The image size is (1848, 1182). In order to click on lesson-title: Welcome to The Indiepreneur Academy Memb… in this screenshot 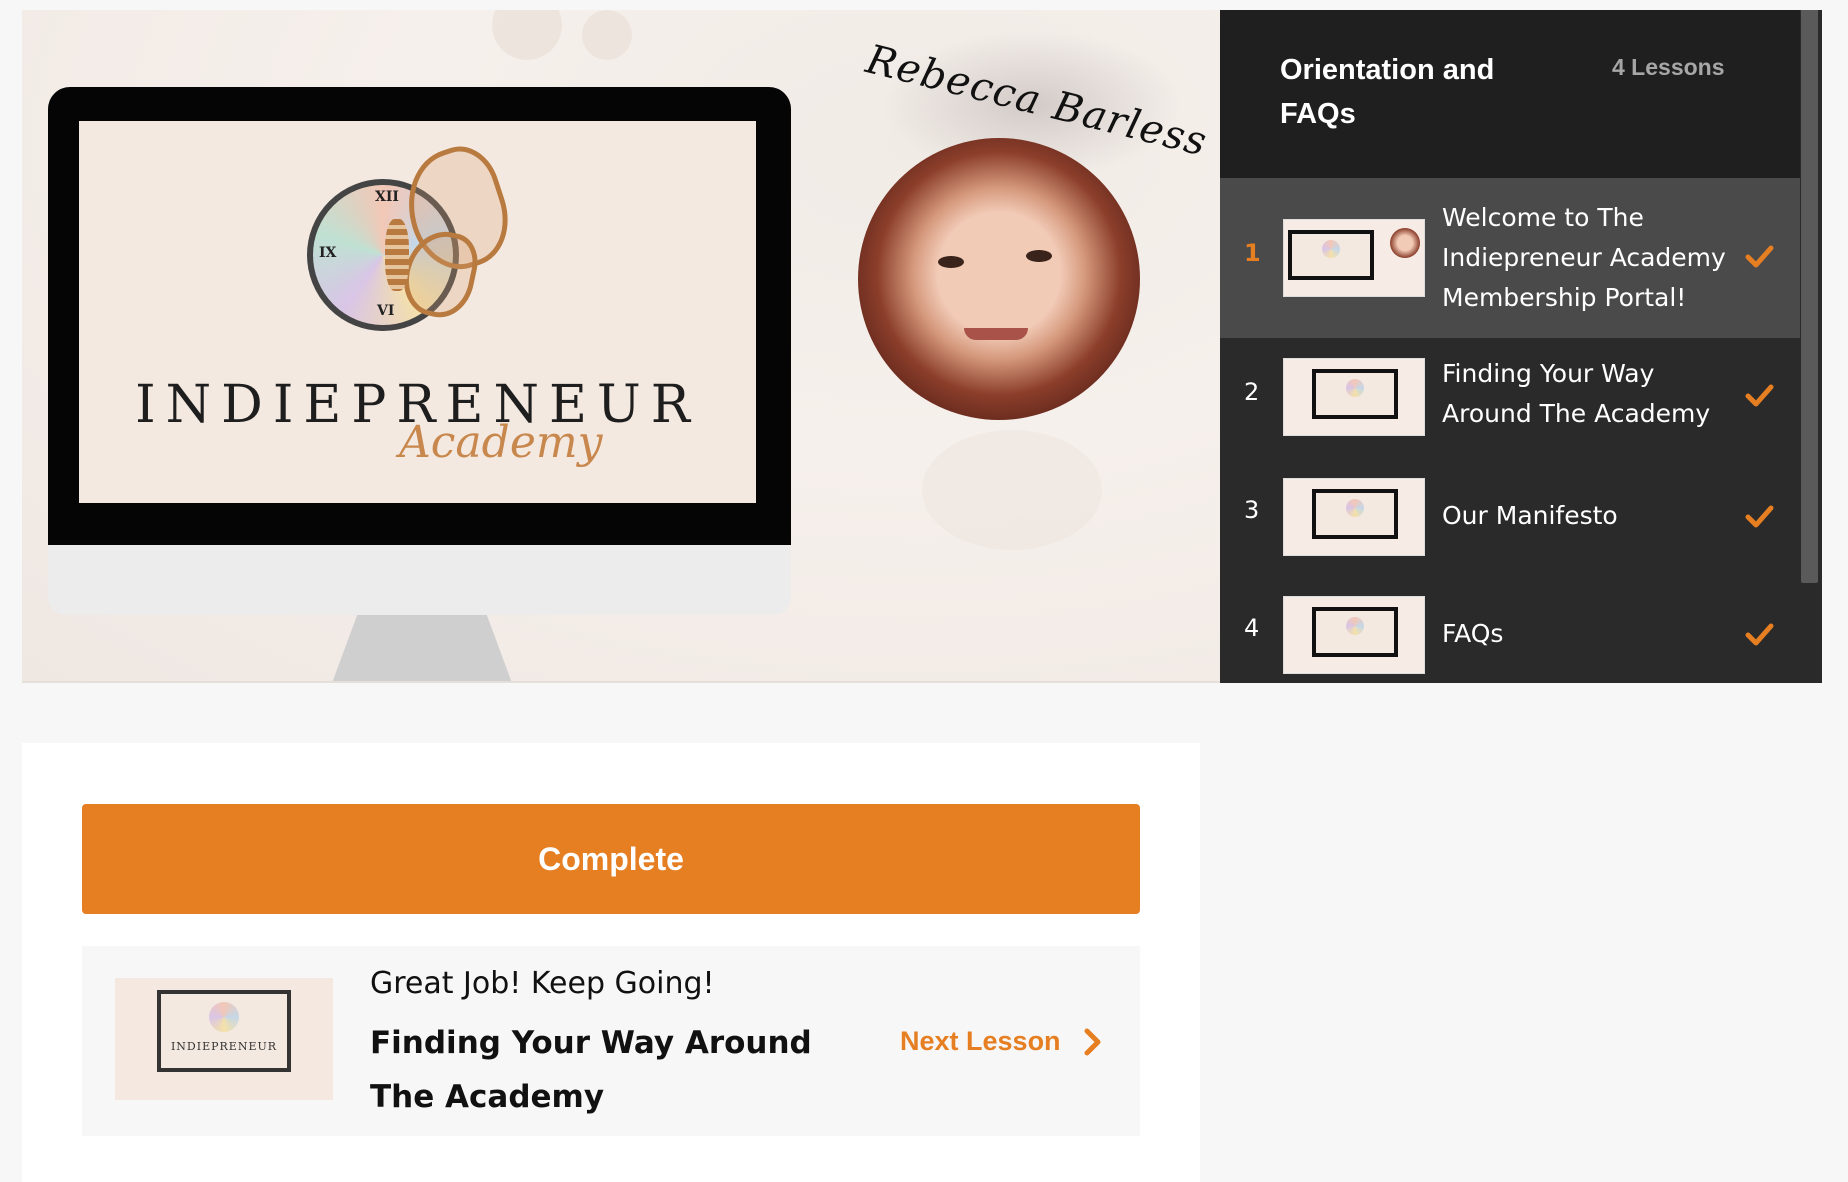, I will do `click(1584, 257)`.